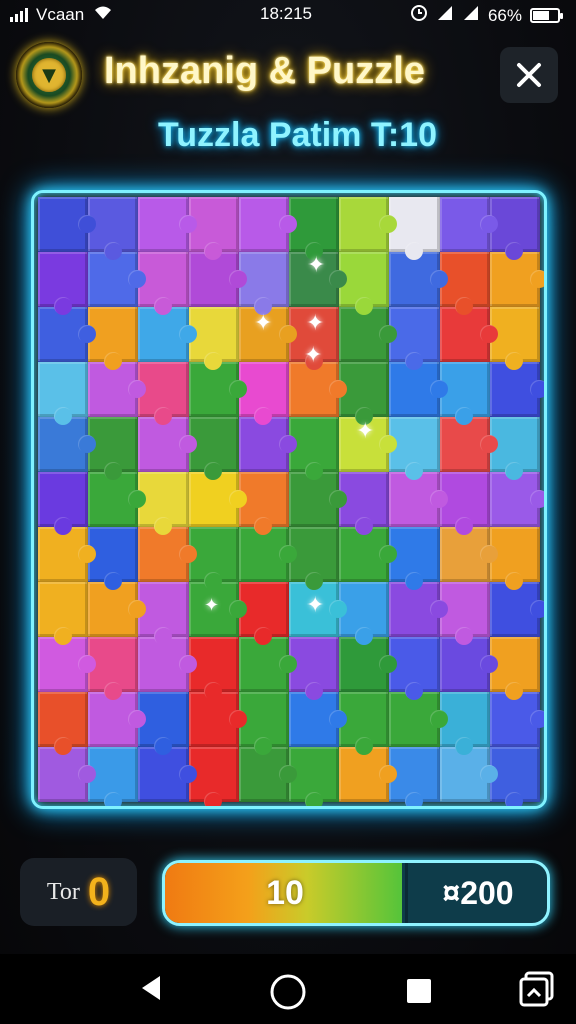 This screenshot has width=576, height=1024. I want to click on recents-button, so click(419, 993).